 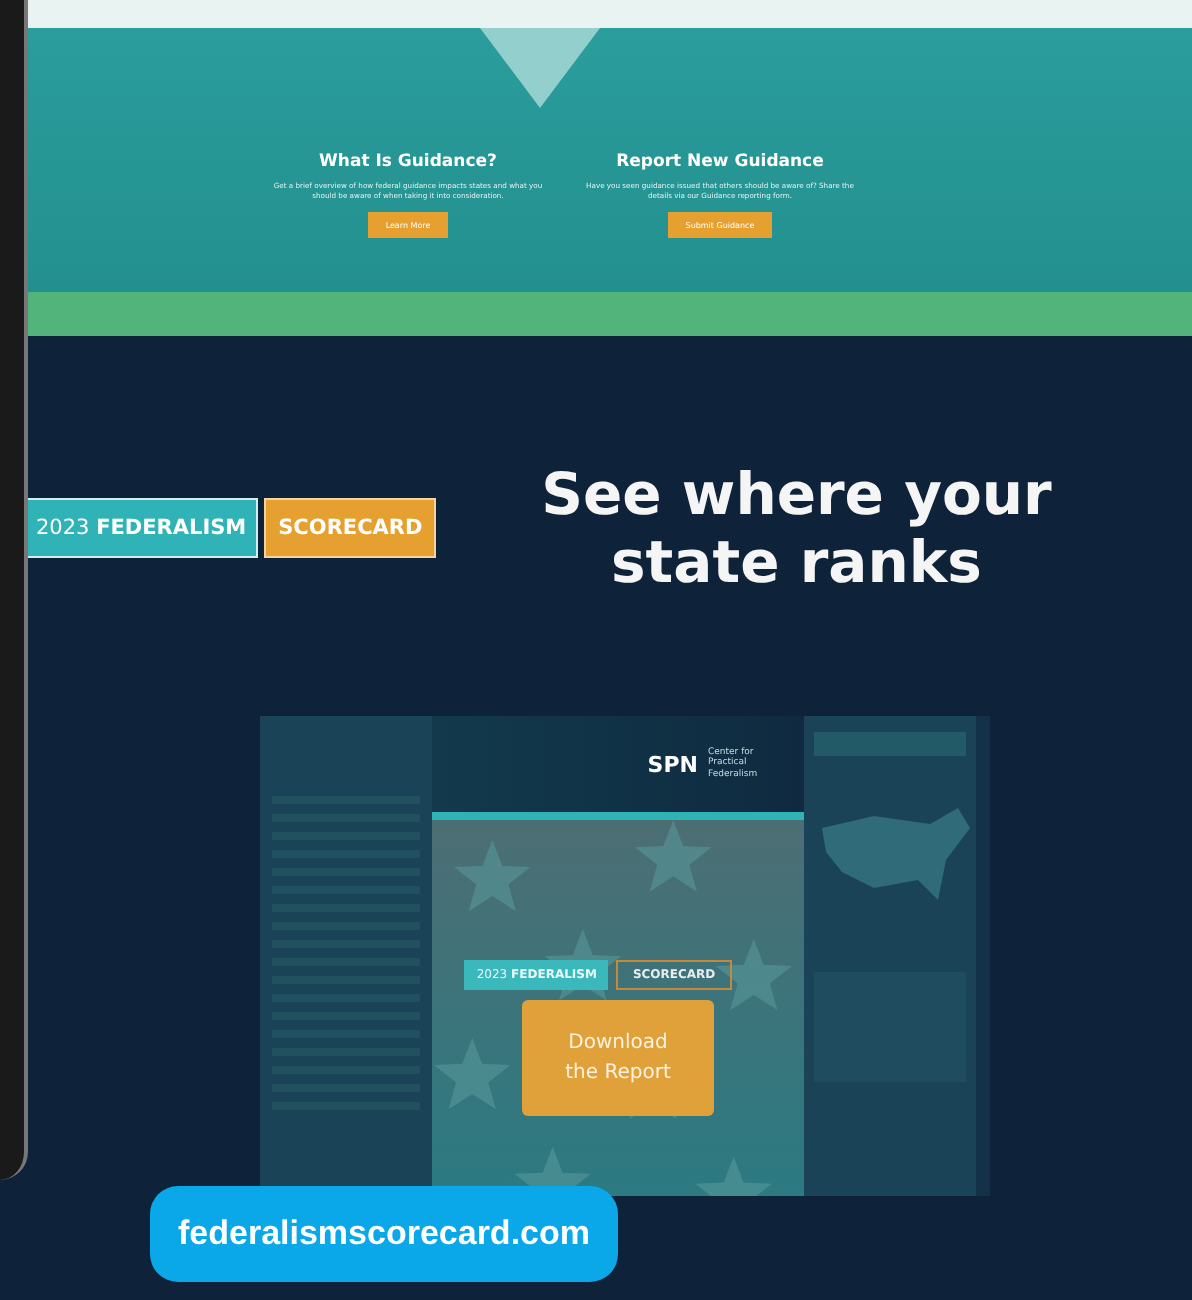 What do you see at coordinates (796, 528) in the screenshot?
I see `hero-heading: See where your state ranks` at bounding box center [796, 528].